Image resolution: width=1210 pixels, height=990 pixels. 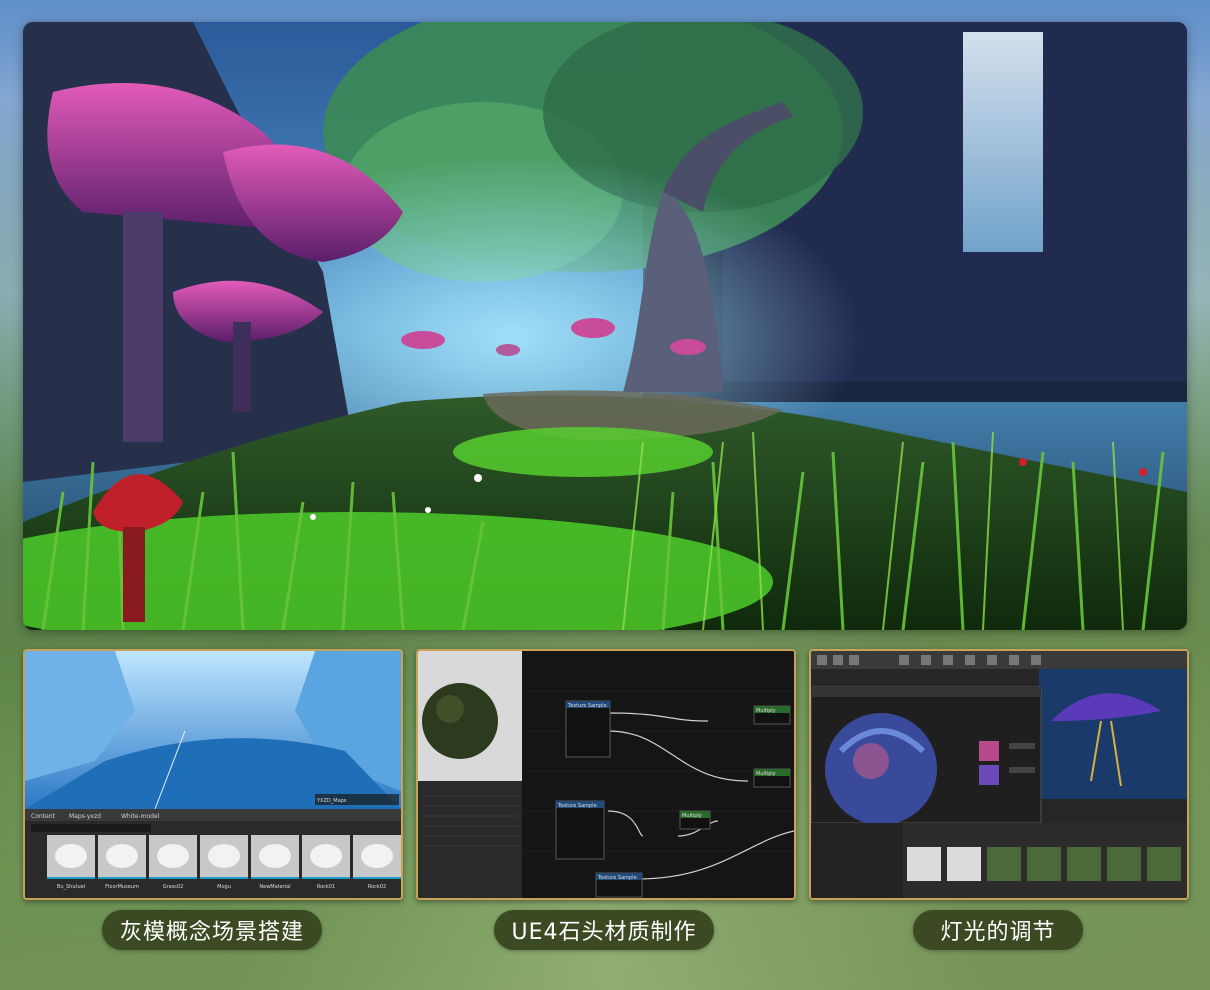 I want to click on breadcrumb-content: Content, so click(x=43, y=816).